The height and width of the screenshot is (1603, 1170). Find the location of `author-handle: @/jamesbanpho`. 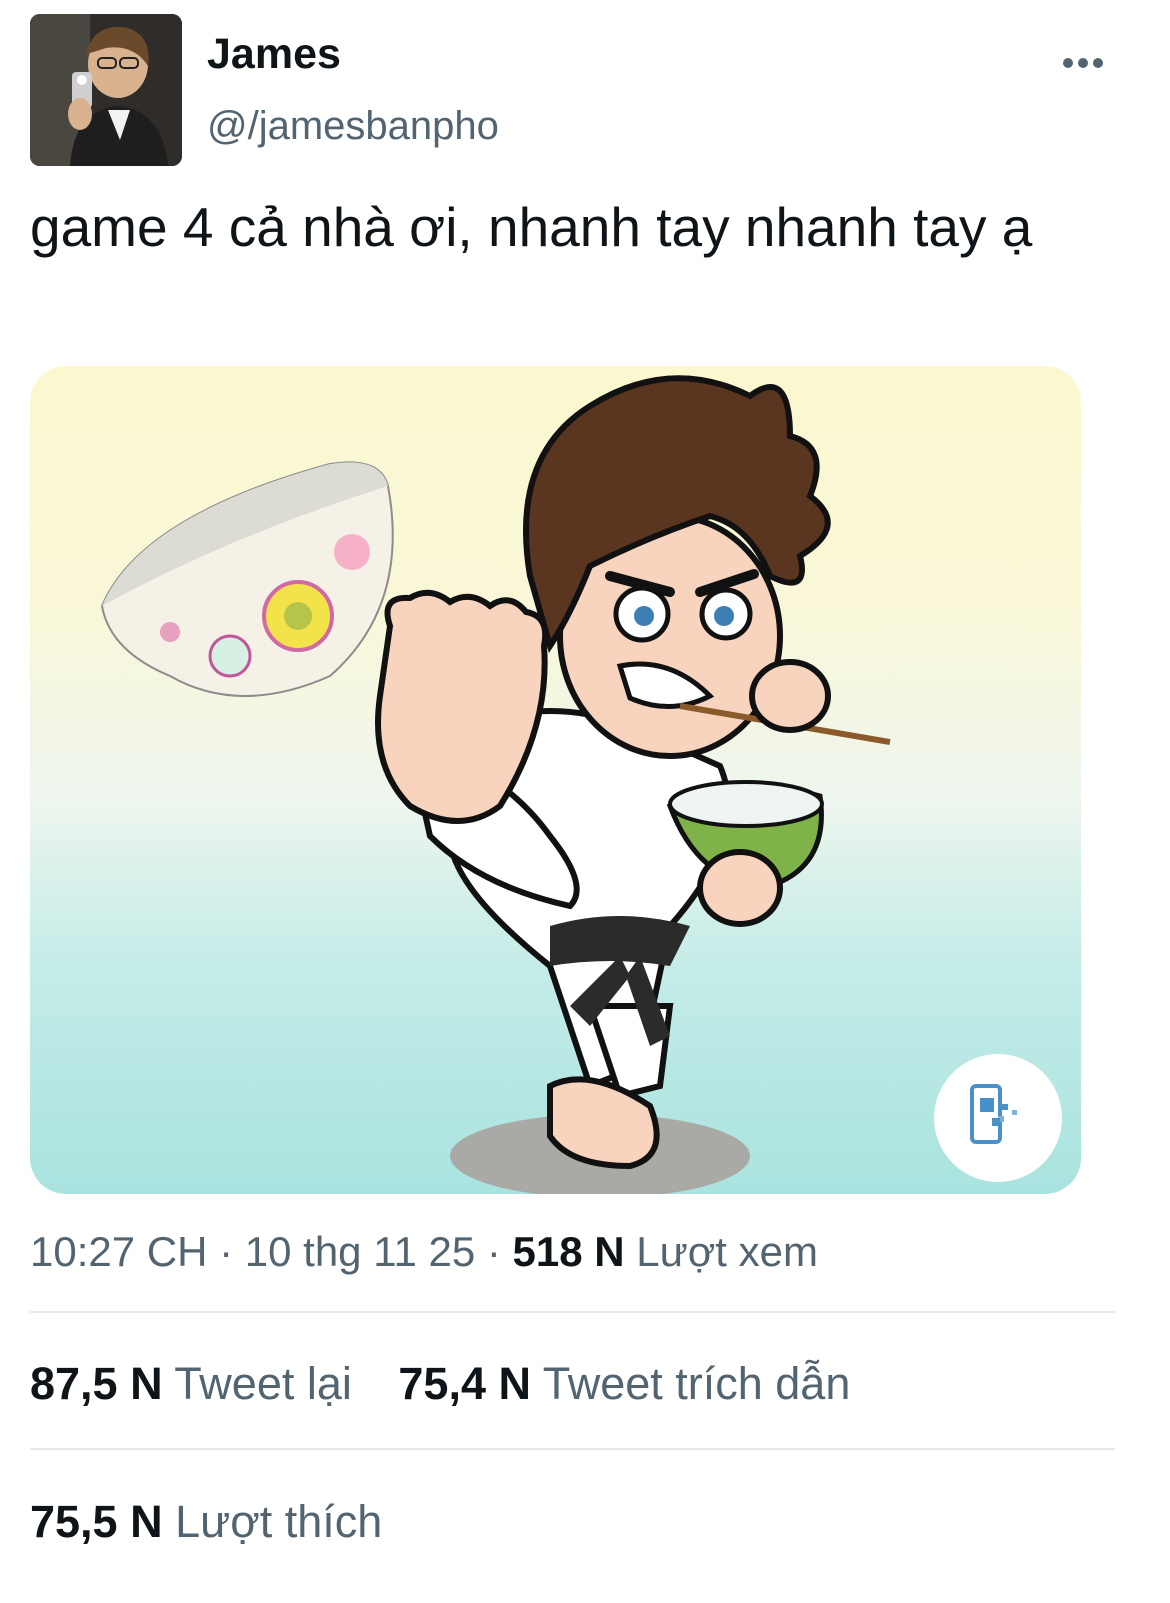

author-handle: @/jamesbanpho is located at coordinates (353, 126).